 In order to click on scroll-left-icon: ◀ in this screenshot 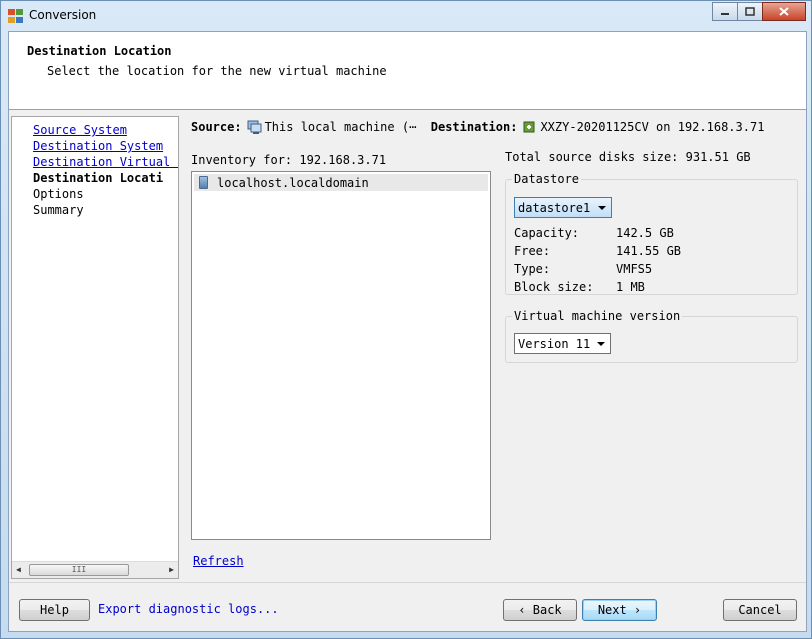, I will do `click(18, 569)`.